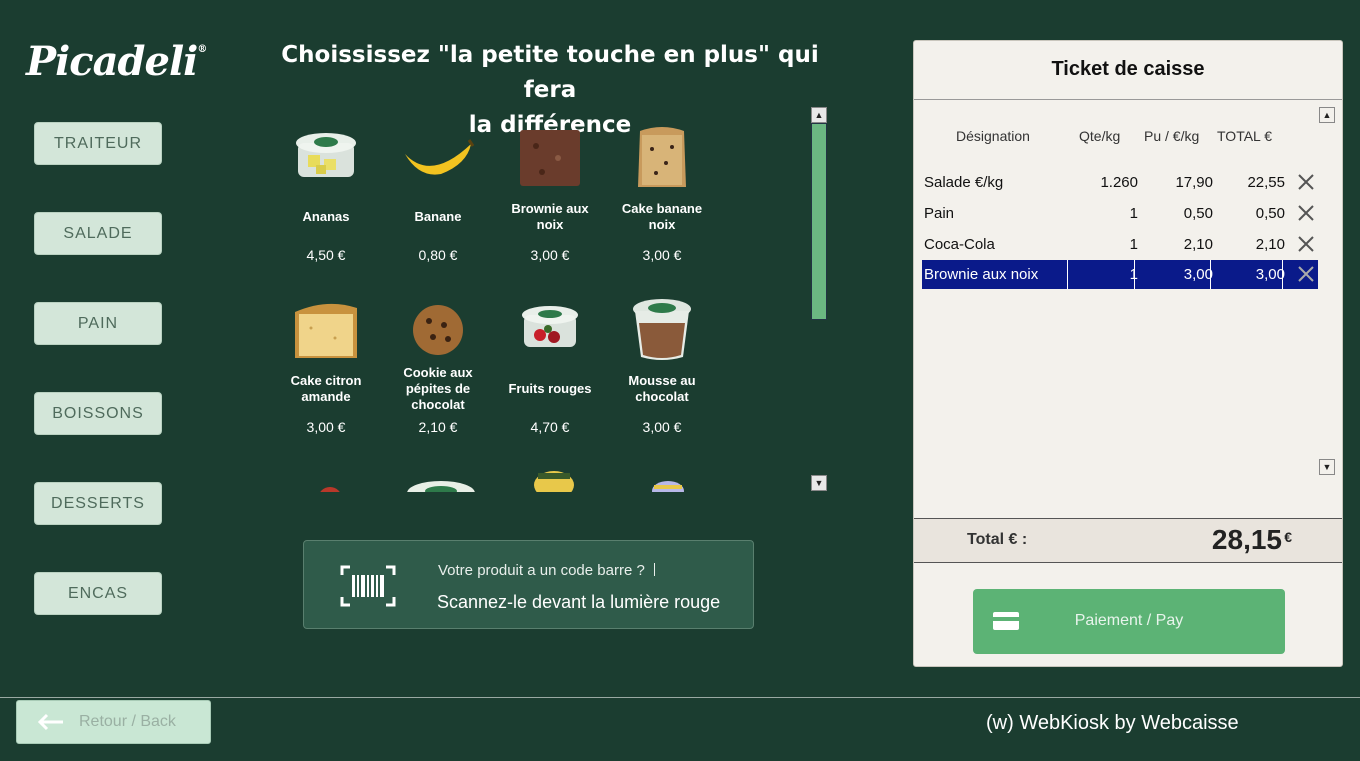 The image size is (1360, 761). I want to click on category-encas-button: ENCAS, so click(98, 593).